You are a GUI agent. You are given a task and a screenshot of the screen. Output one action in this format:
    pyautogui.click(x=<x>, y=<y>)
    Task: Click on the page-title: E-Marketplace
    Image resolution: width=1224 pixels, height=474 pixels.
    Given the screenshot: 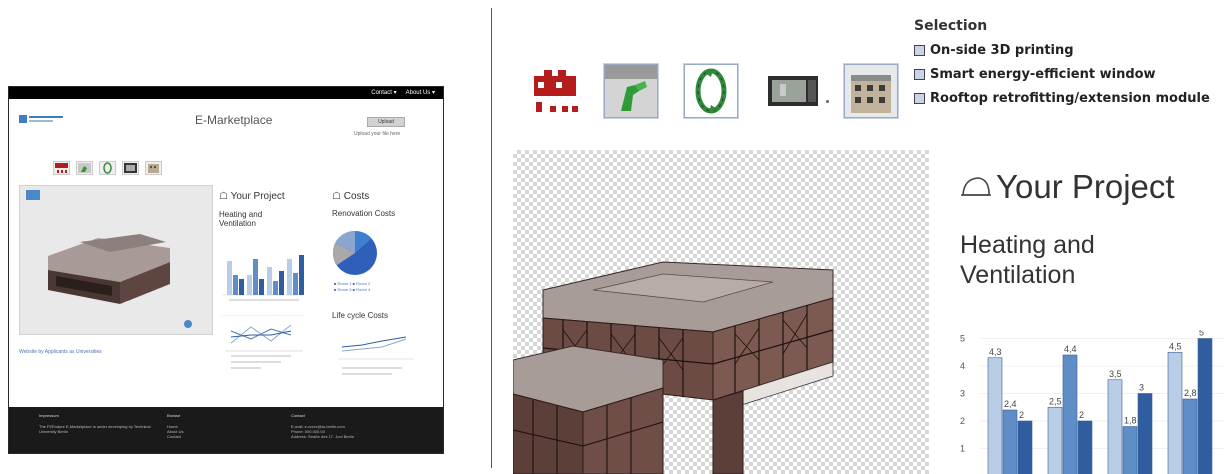 What is the action you would take?
    pyautogui.click(x=234, y=120)
    